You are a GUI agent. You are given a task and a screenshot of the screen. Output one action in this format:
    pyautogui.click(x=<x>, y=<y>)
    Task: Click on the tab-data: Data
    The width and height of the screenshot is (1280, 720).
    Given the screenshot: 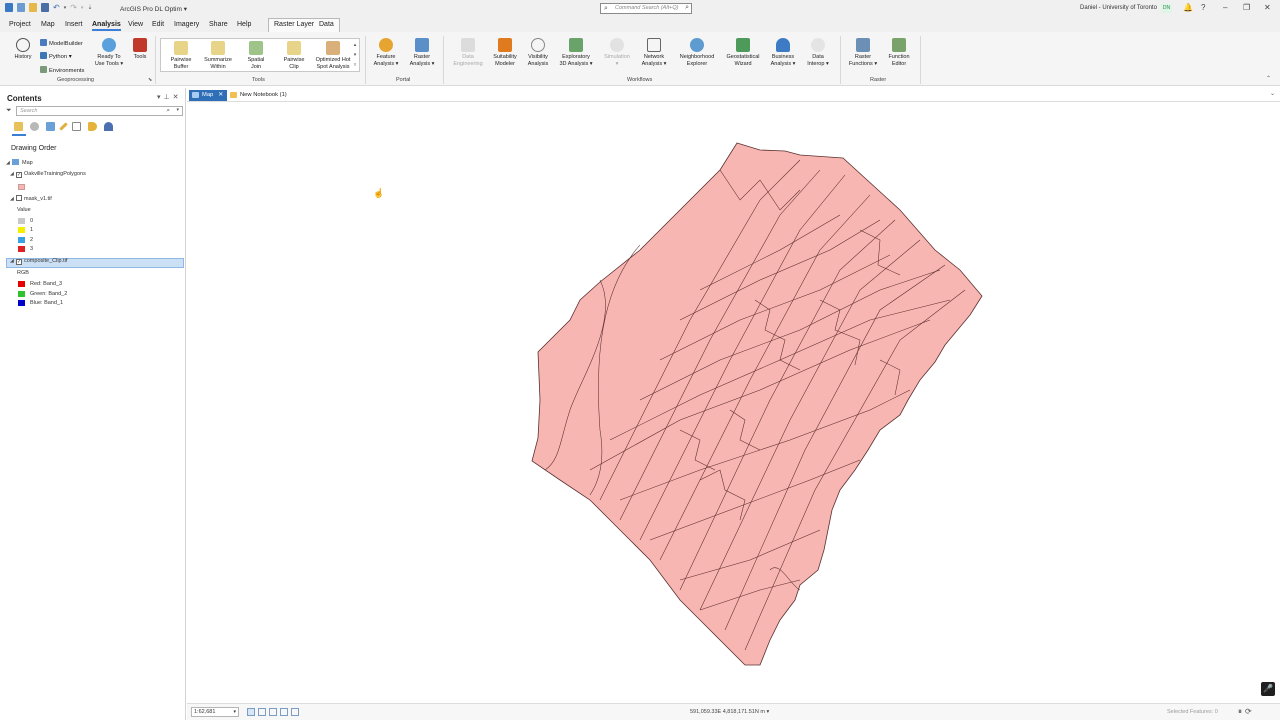 What is the action you would take?
    pyautogui.click(x=326, y=24)
    